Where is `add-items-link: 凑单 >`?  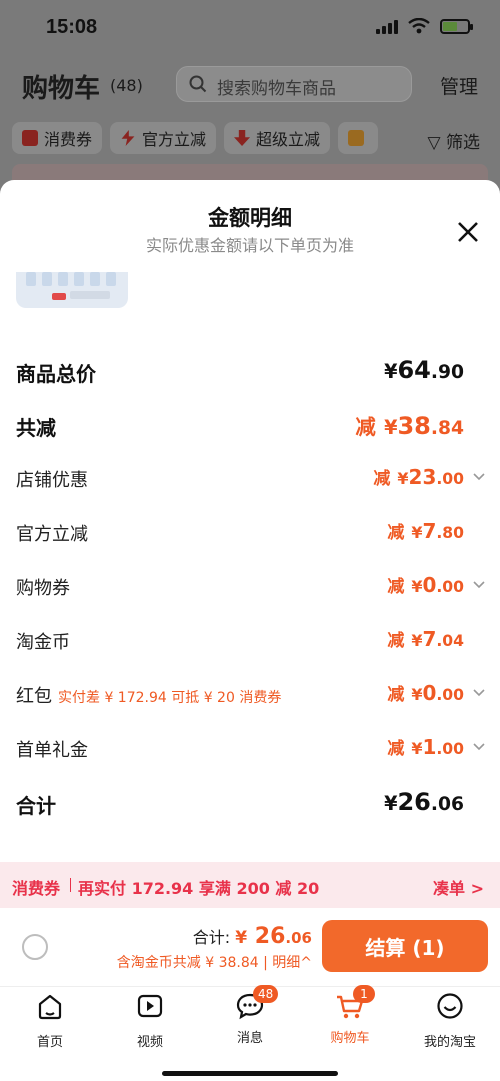 add-items-link: 凑单 > is located at coordinates (458, 887).